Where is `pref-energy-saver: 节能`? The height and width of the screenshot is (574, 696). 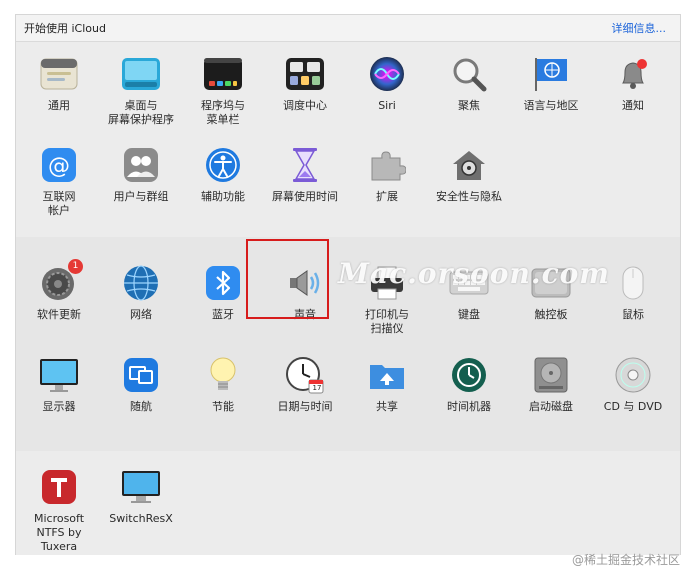 pref-energy-saver: 节能 is located at coordinates (223, 384).